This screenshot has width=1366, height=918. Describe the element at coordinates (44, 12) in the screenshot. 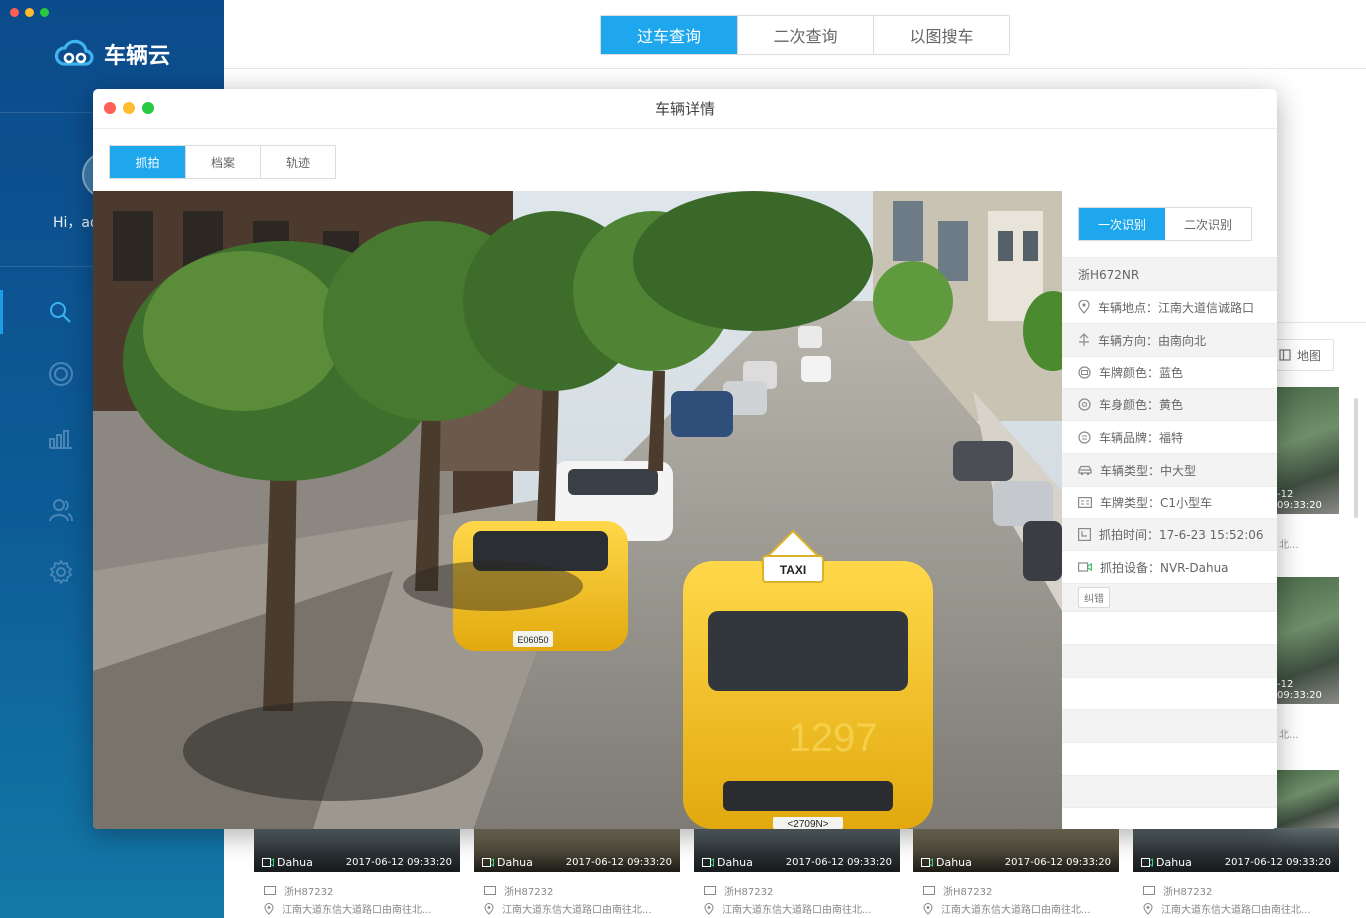

I see `maximize-window-button` at that location.